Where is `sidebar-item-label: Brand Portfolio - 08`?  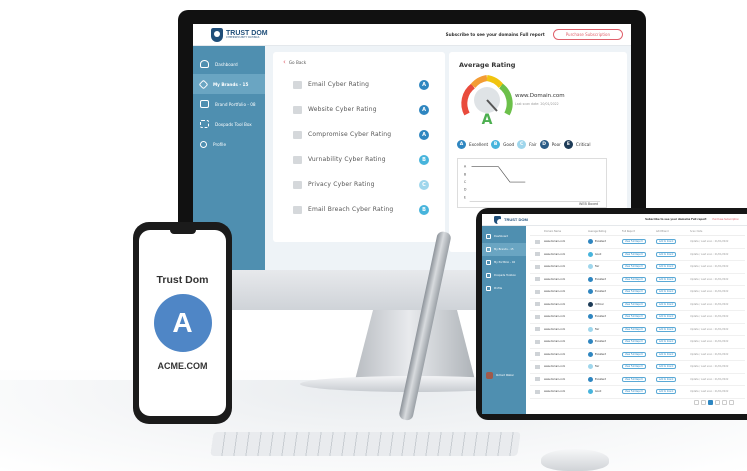
sidebar-item-label: Brand Portfolio - 08 is located at coordinates (235, 104).